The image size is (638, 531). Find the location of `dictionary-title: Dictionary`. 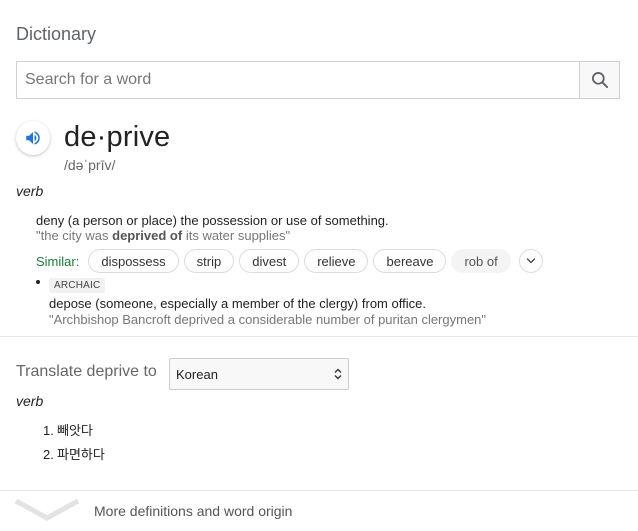

dictionary-title: Dictionary is located at coordinates (56, 34).